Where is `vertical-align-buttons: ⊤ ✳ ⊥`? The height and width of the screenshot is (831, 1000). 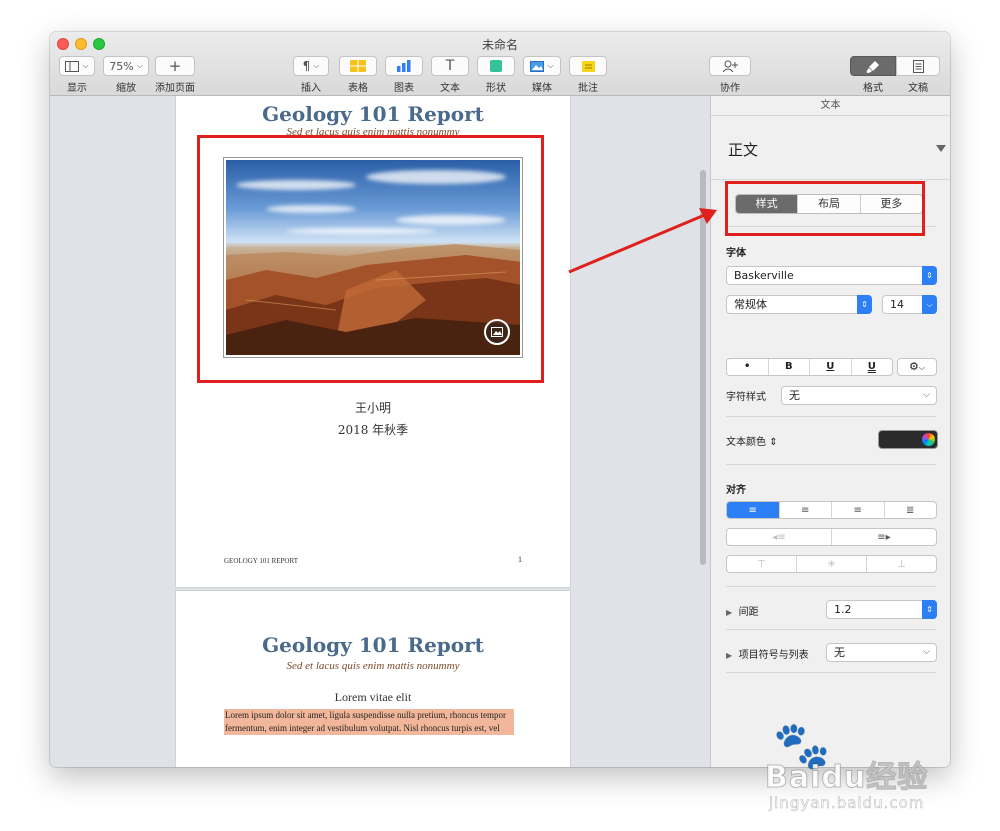
vertical-align-buttons: ⊤ ✳ ⊥ is located at coordinates (831, 564).